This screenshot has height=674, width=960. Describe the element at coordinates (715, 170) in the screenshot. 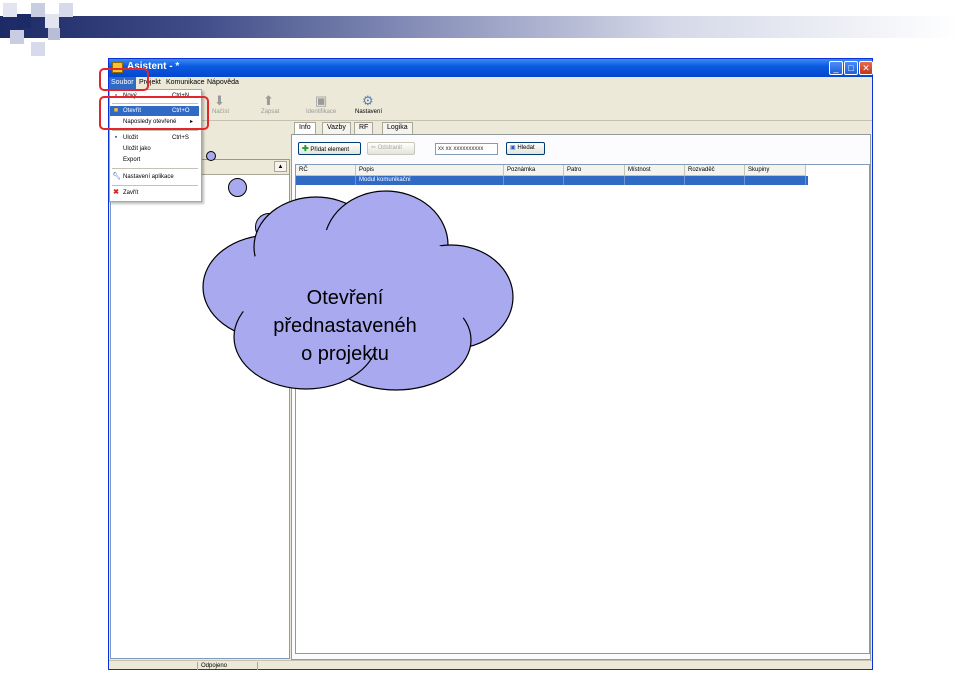

I see `column-header-rozvadec: Rozvaděč` at that location.